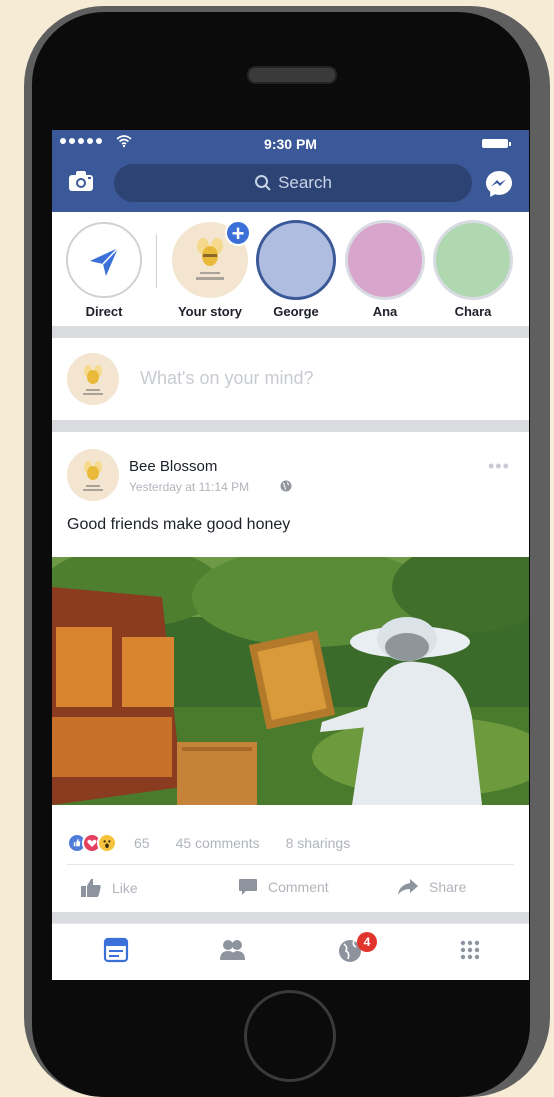 This screenshot has width=554, height=1097. What do you see at coordinates (385, 311) in the screenshot?
I see `story-label-ana: Ana` at bounding box center [385, 311].